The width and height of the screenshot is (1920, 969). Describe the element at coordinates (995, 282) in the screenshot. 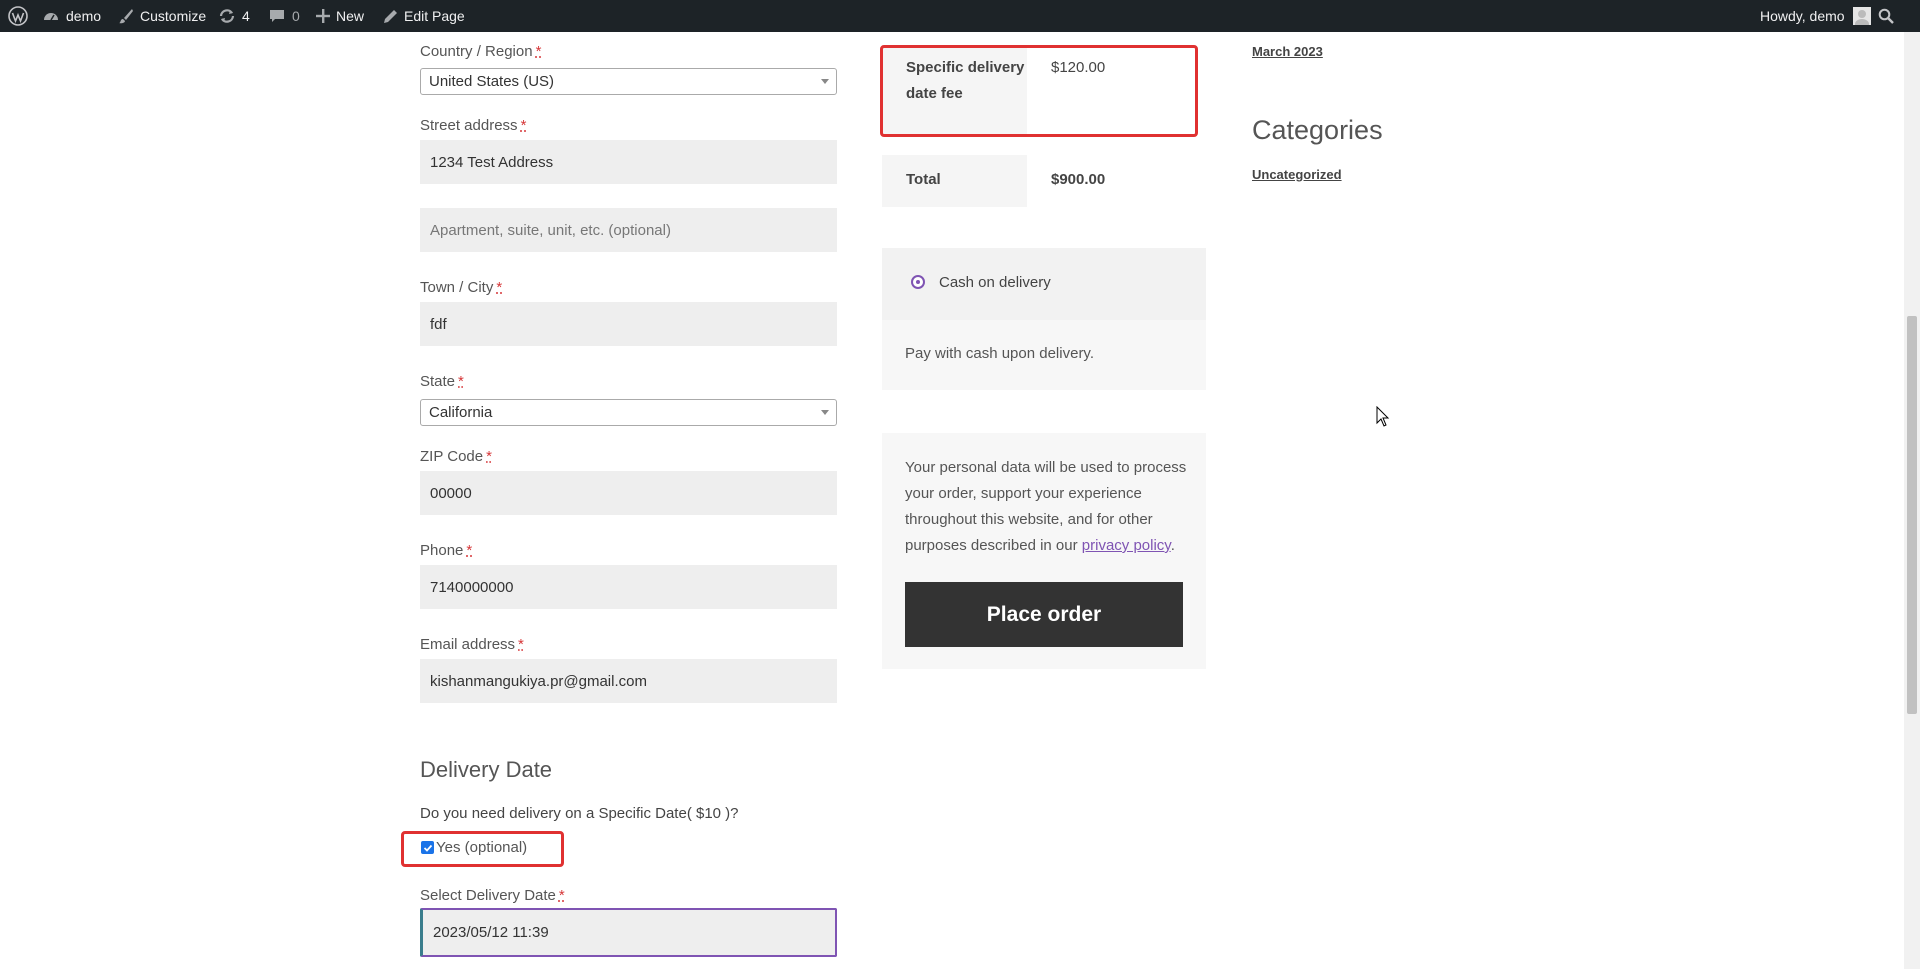

I see `cash-on-delivery-label: Cash on delivery` at that location.